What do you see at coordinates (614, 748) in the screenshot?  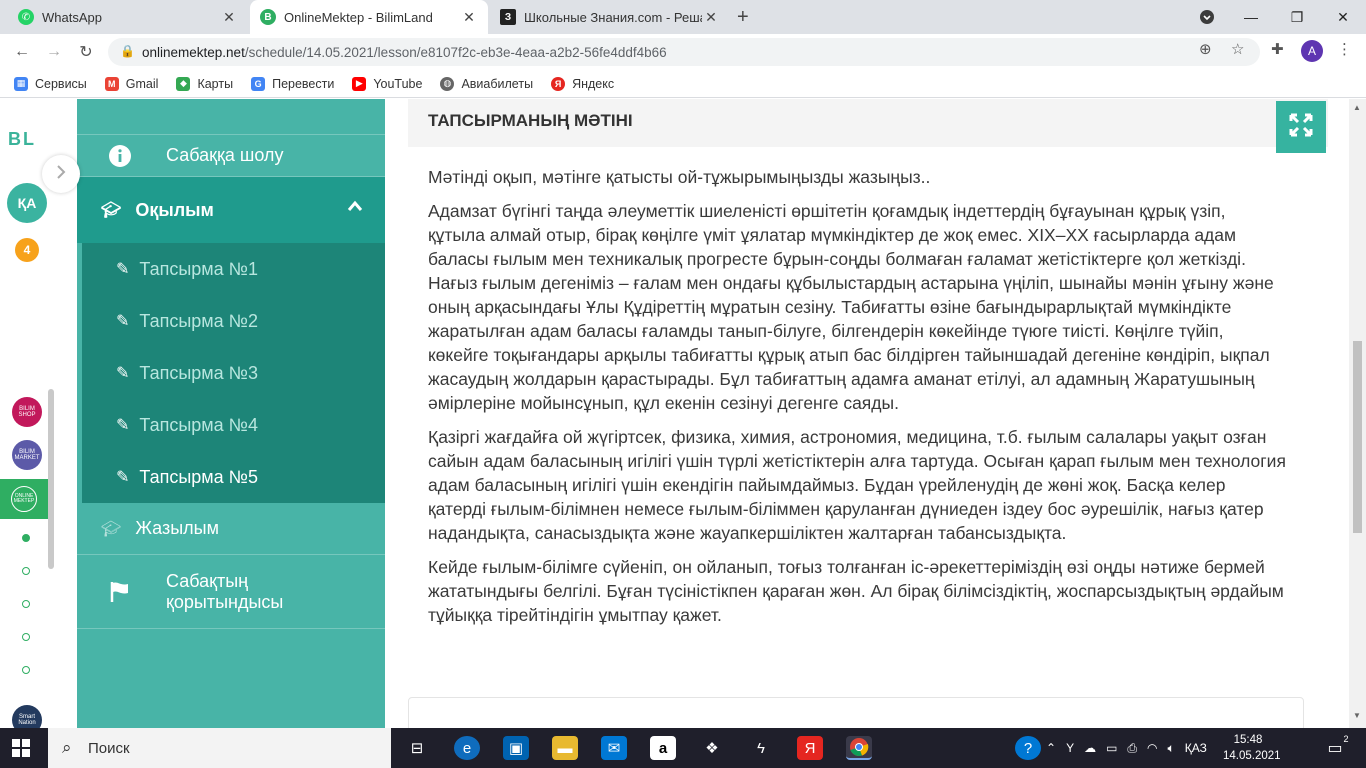 I see `mail-icon: ✉` at bounding box center [614, 748].